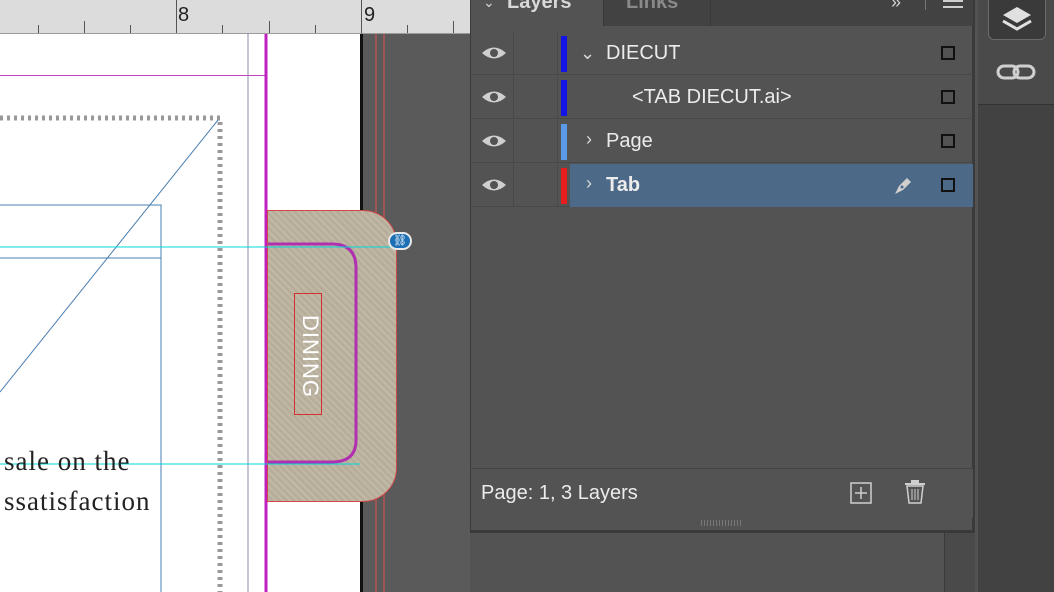 This screenshot has height=592, width=1054. I want to click on layer-name: DIECUT, so click(643, 53).